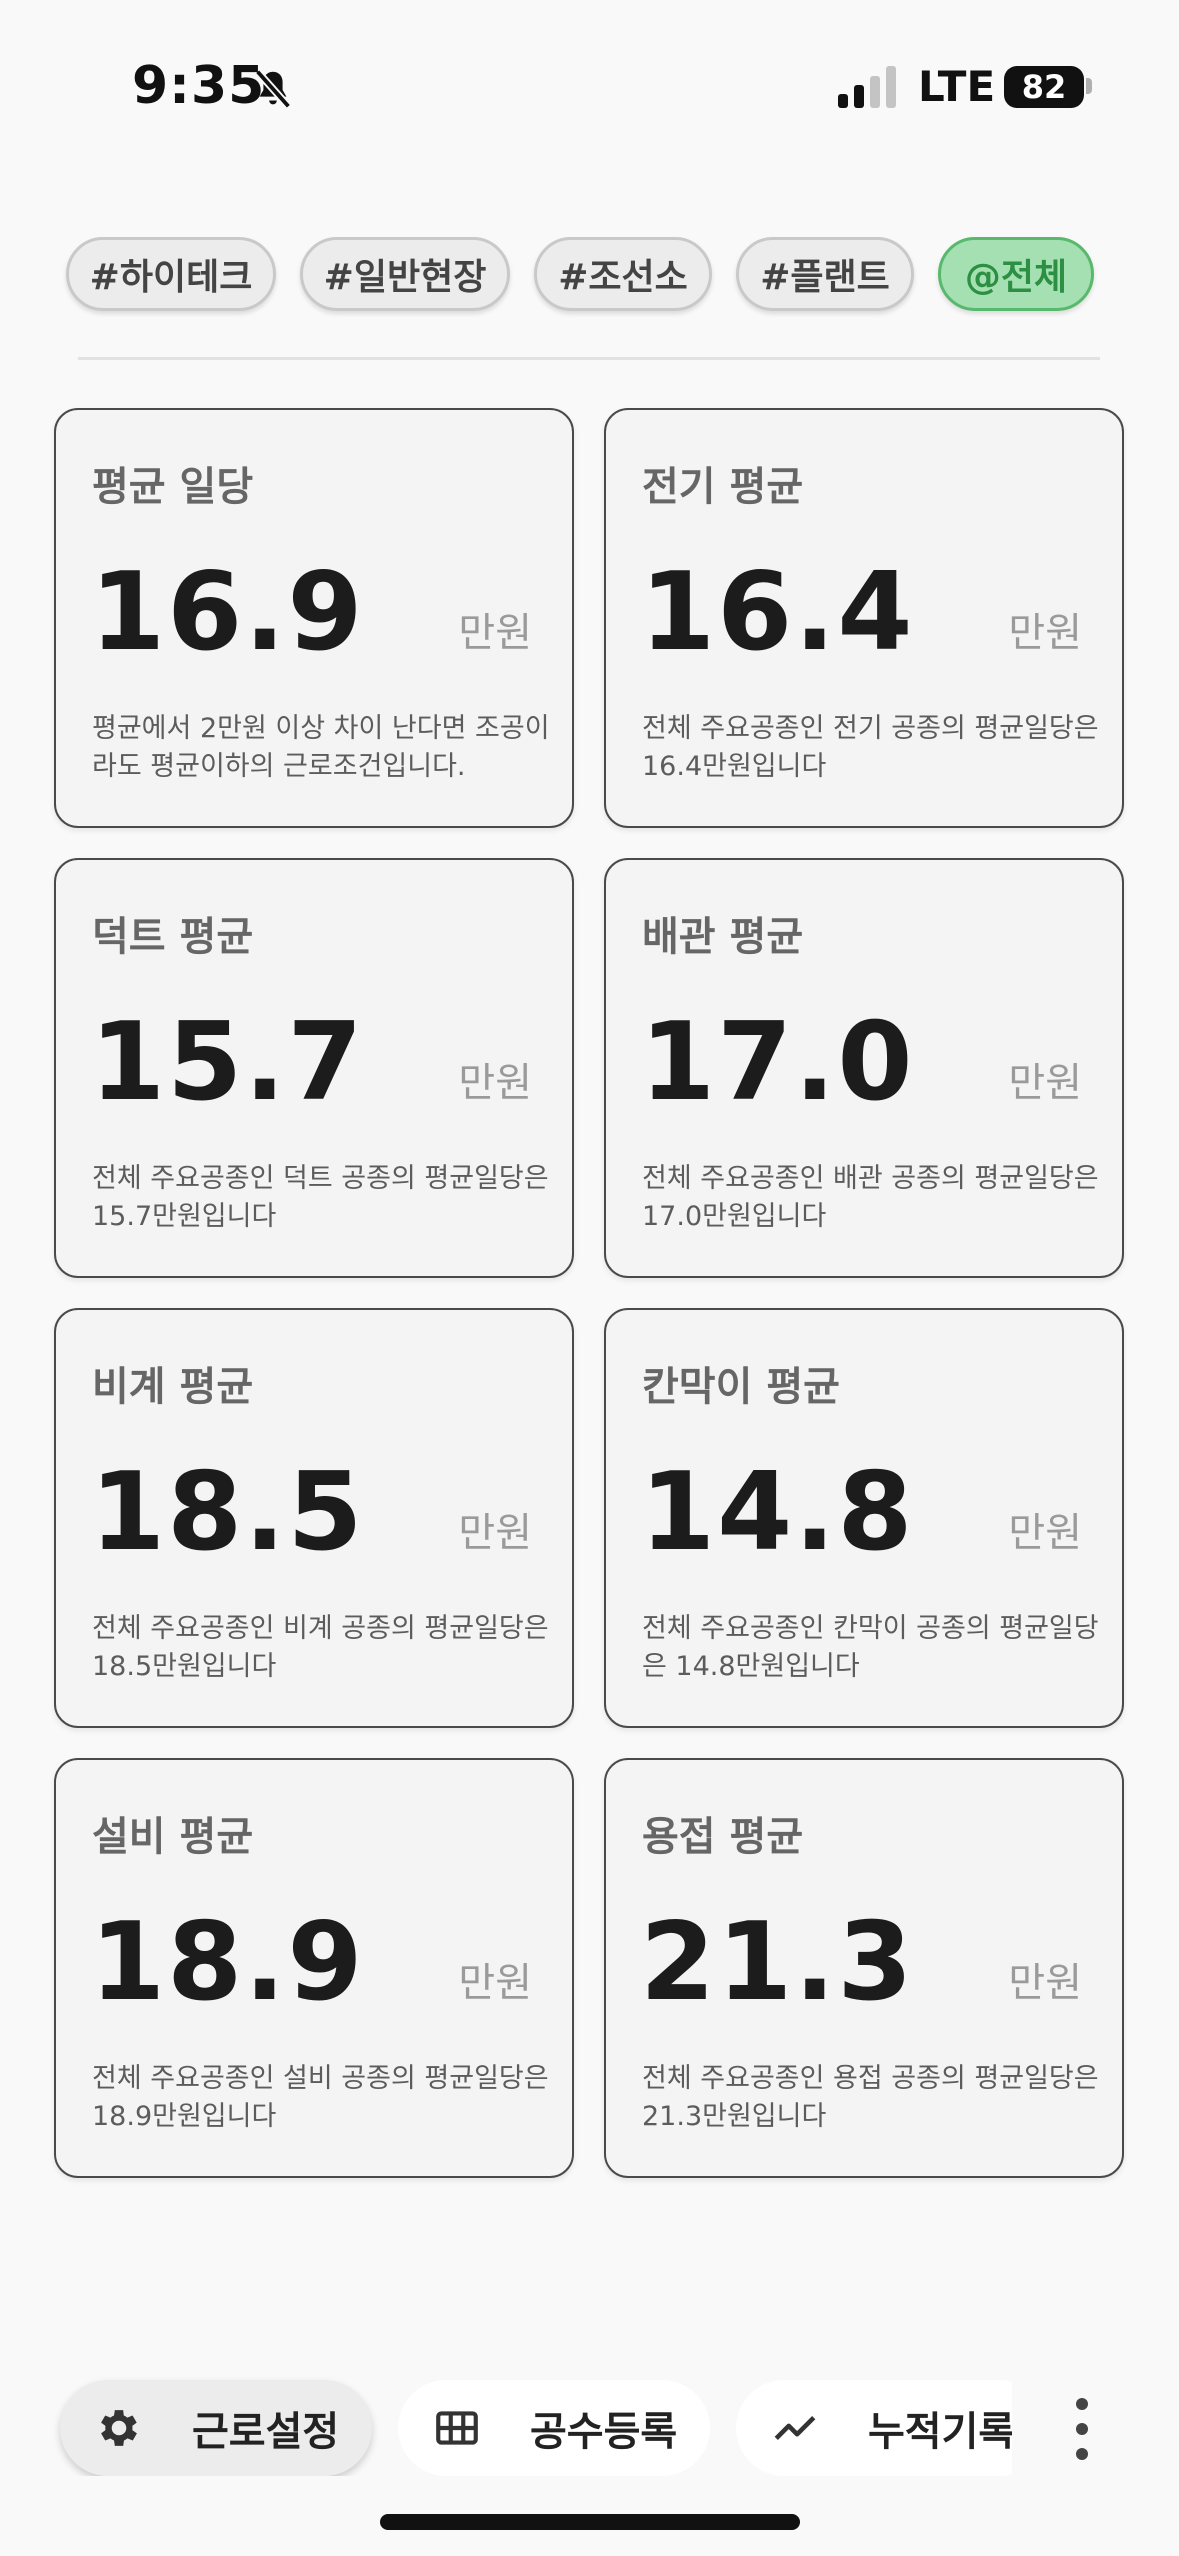 The height and width of the screenshot is (2556, 1179). I want to click on signal-icon, so click(867, 87).